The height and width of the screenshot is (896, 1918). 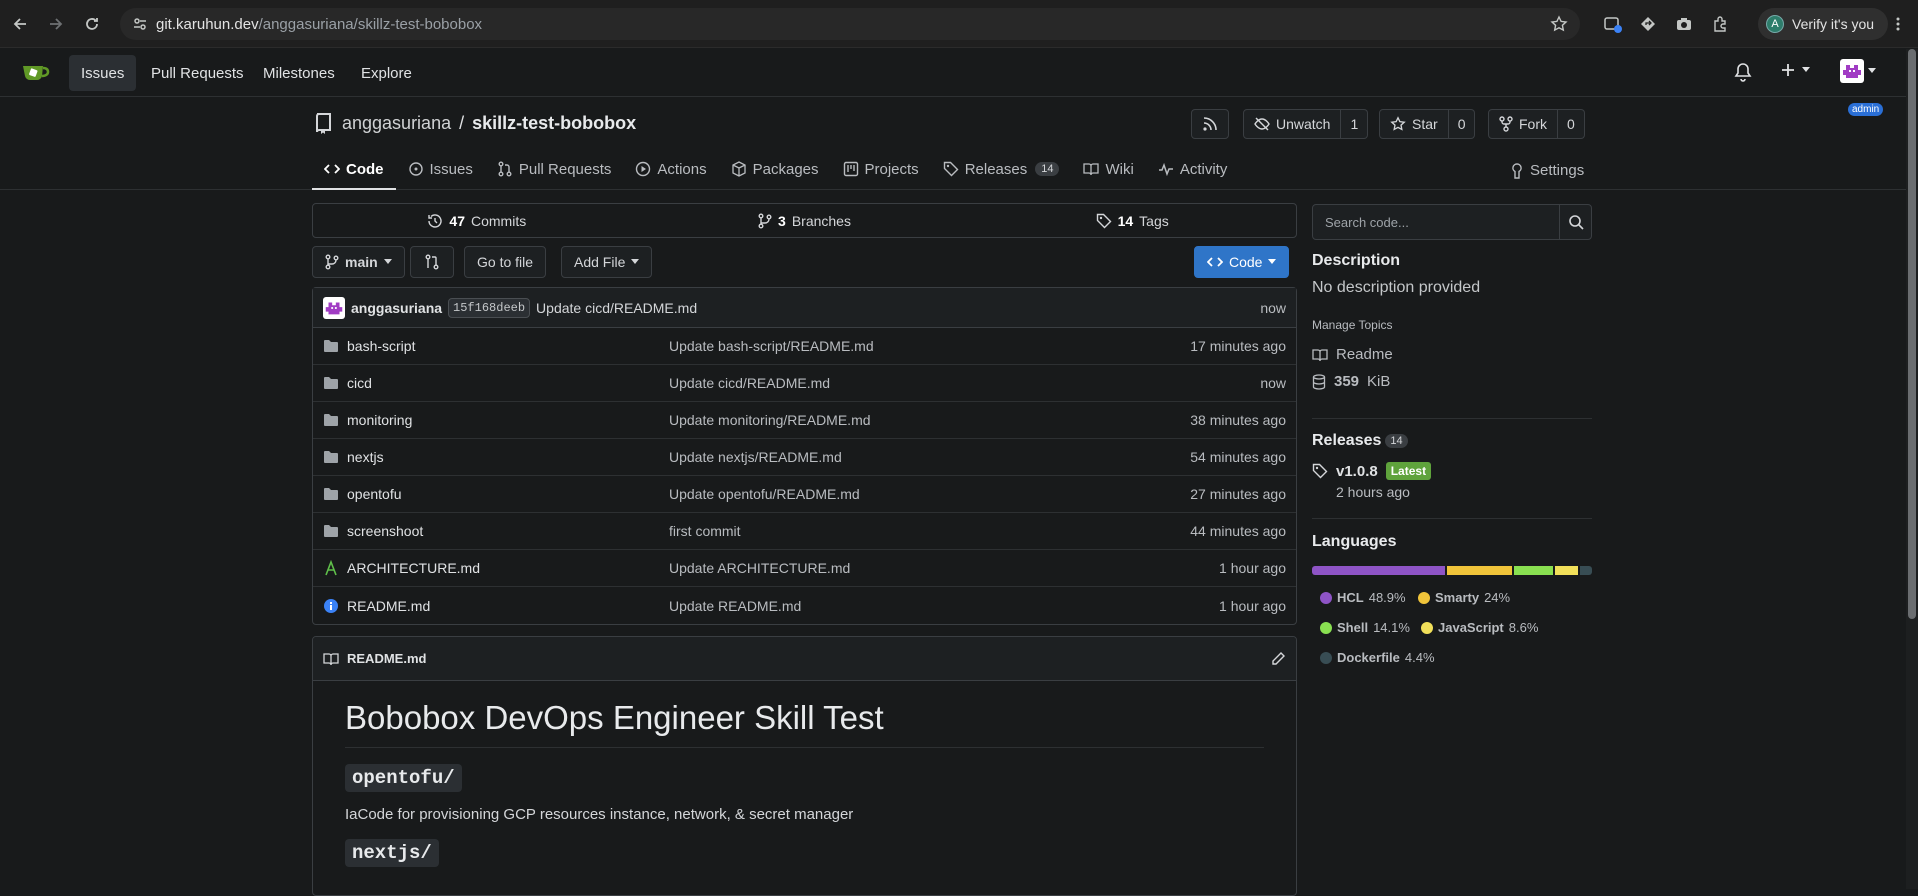 I want to click on nav-issues: Issues, so click(x=103, y=73).